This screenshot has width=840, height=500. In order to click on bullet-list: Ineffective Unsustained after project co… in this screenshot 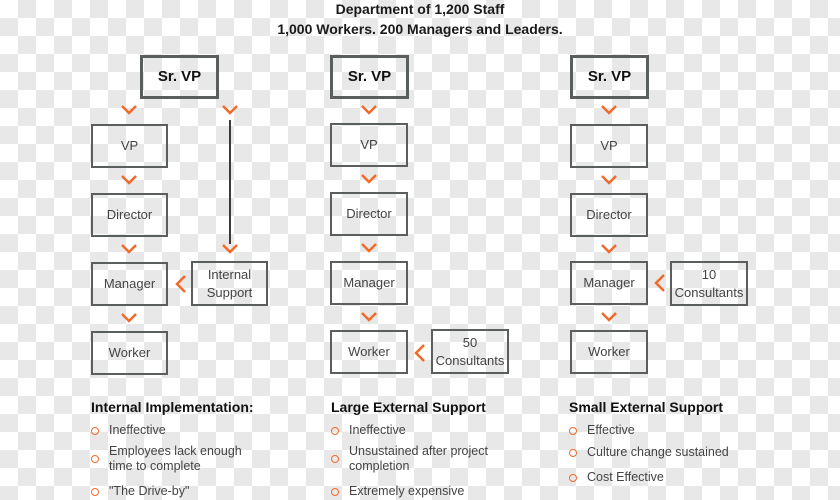, I will do `click(421, 461)`.